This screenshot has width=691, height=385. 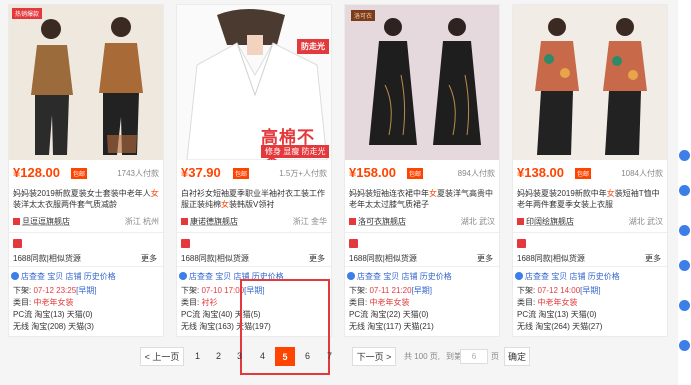 I want to click on sold-count: 1084人付款, so click(x=642, y=173).